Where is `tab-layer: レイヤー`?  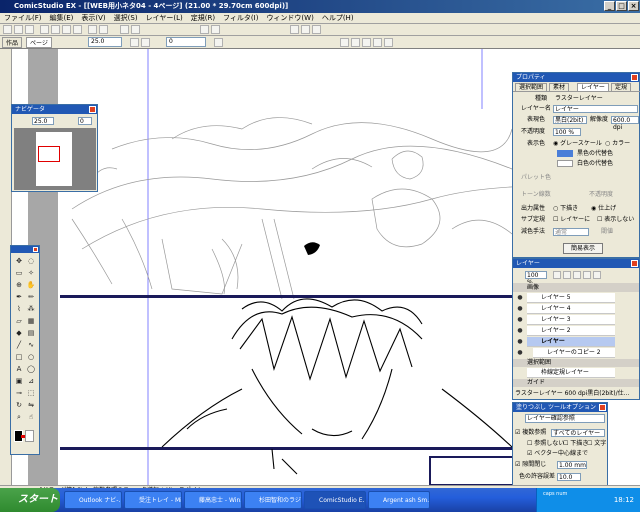
tab-layer: レイヤー is located at coordinates (593, 87).